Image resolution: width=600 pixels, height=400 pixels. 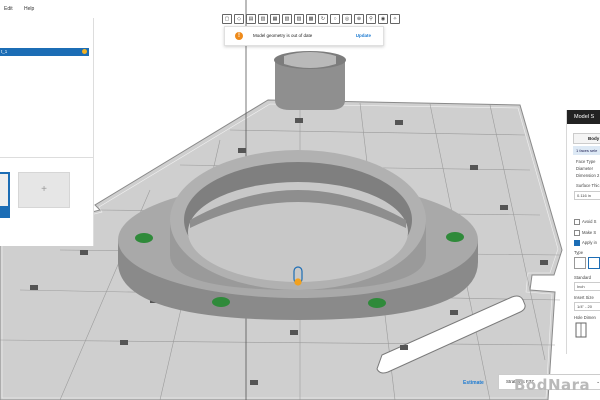 I want to click on magic-icon: ✧, so click(x=395, y=19).